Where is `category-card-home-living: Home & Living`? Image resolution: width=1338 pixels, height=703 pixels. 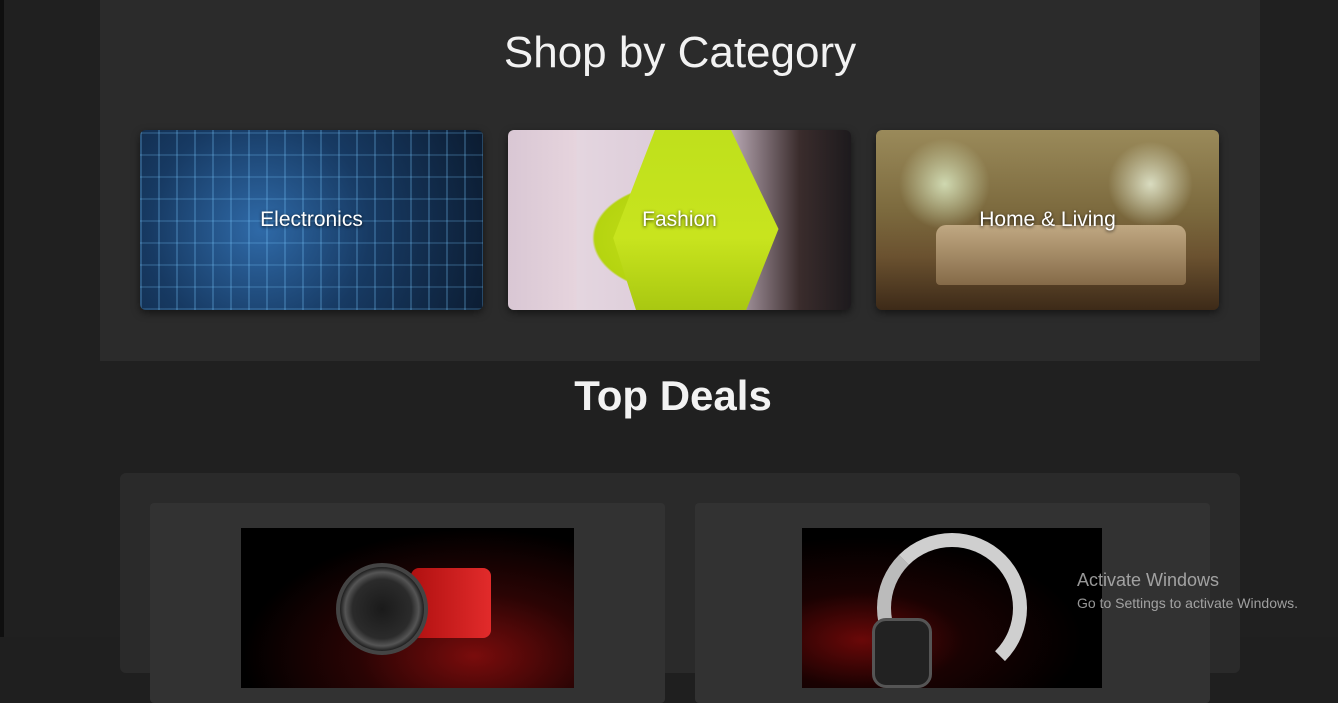 category-card-home-living: Home & Living is located at coordinates (1047, 220).